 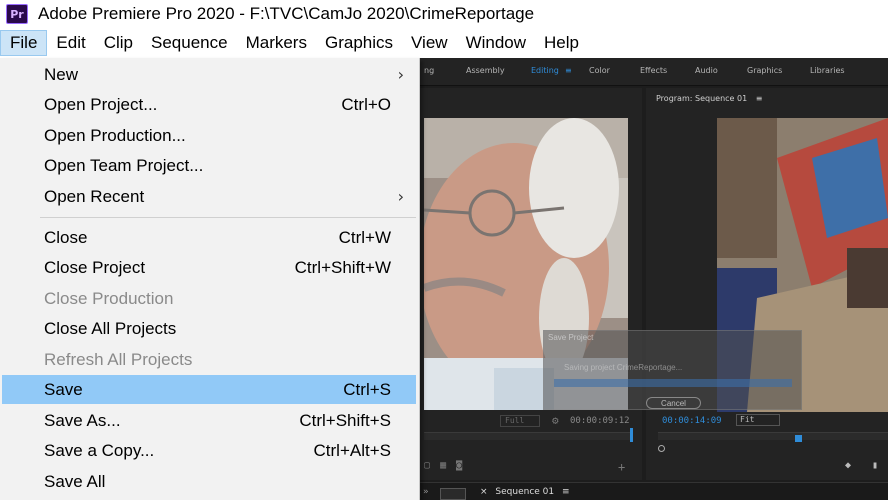 What do you see at coordinates (692, 421) in the screenshot?
I see `program-timecode: 00:00:14:09` at bounding box center [692, 421].